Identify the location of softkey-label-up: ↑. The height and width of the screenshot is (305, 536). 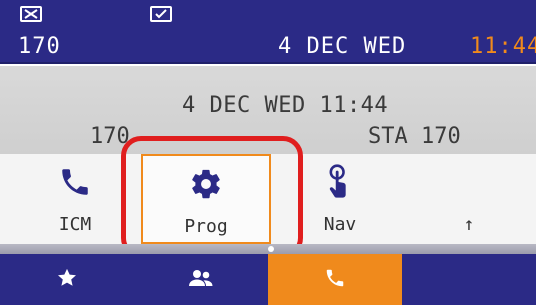
(469, 224).